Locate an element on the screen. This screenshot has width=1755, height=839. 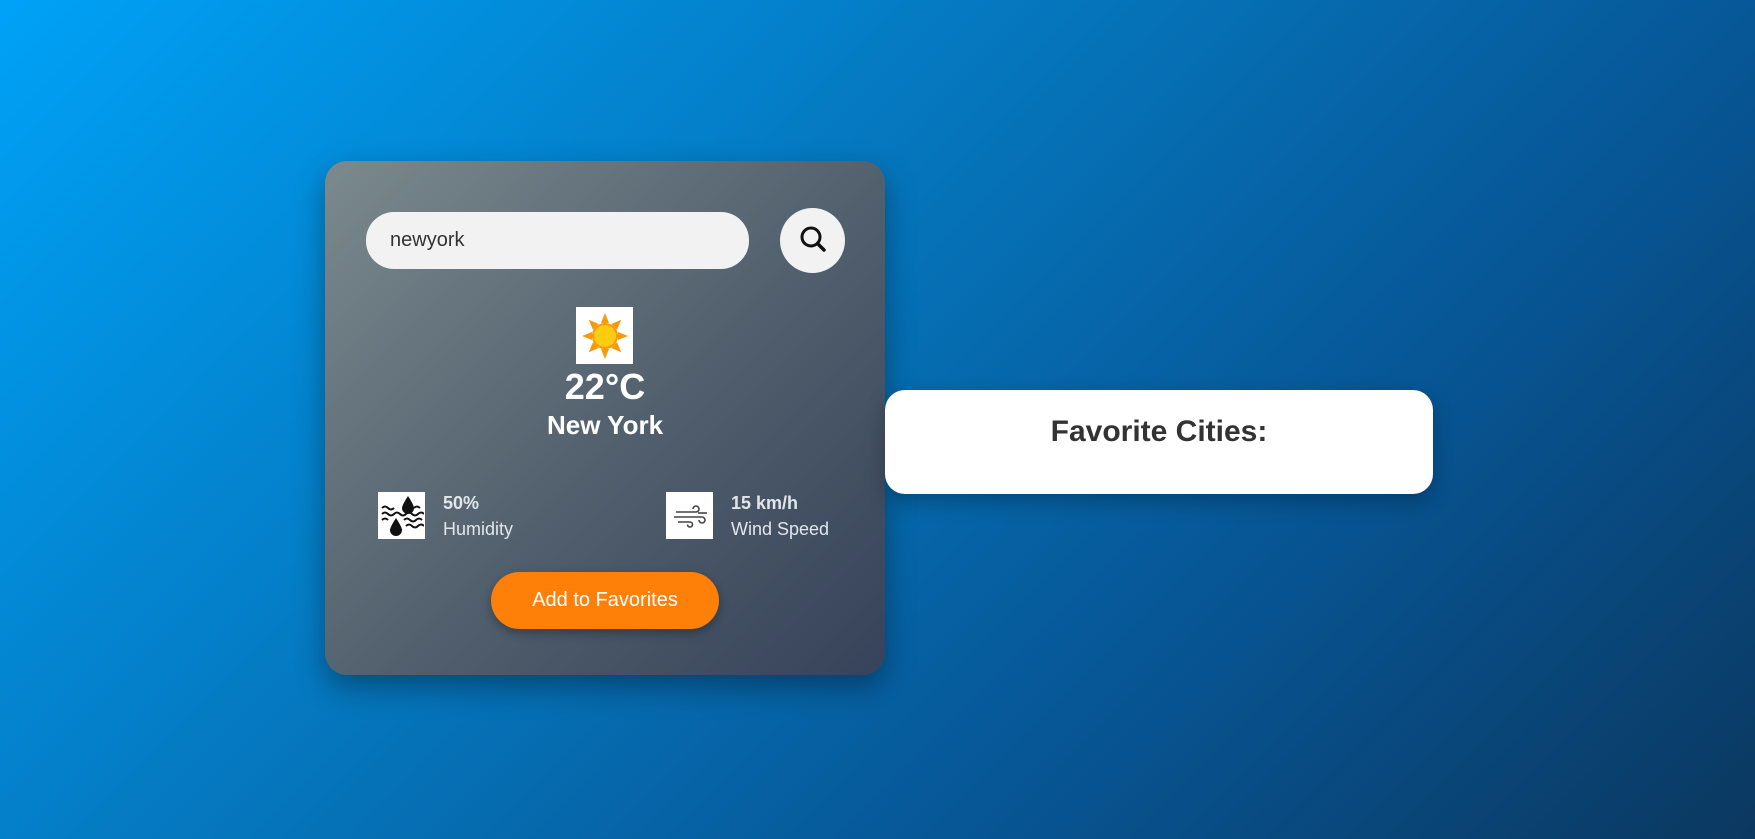
humidity-icon is located at coordinates (401, 515).